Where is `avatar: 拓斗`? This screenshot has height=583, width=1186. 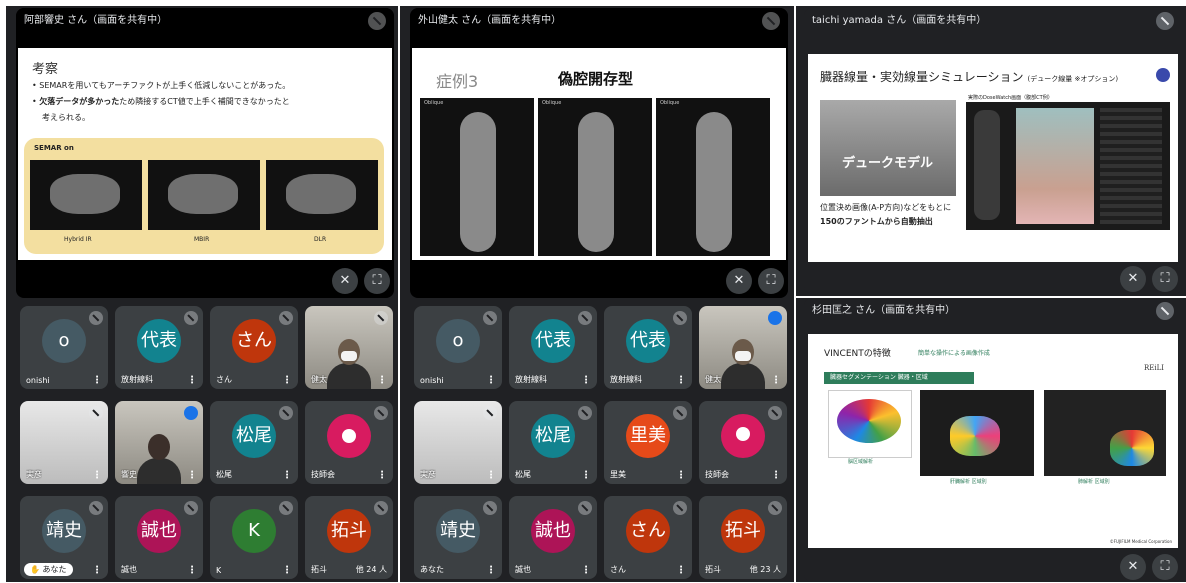 avatar: 拓斗 is located at coordinates (349, 530).